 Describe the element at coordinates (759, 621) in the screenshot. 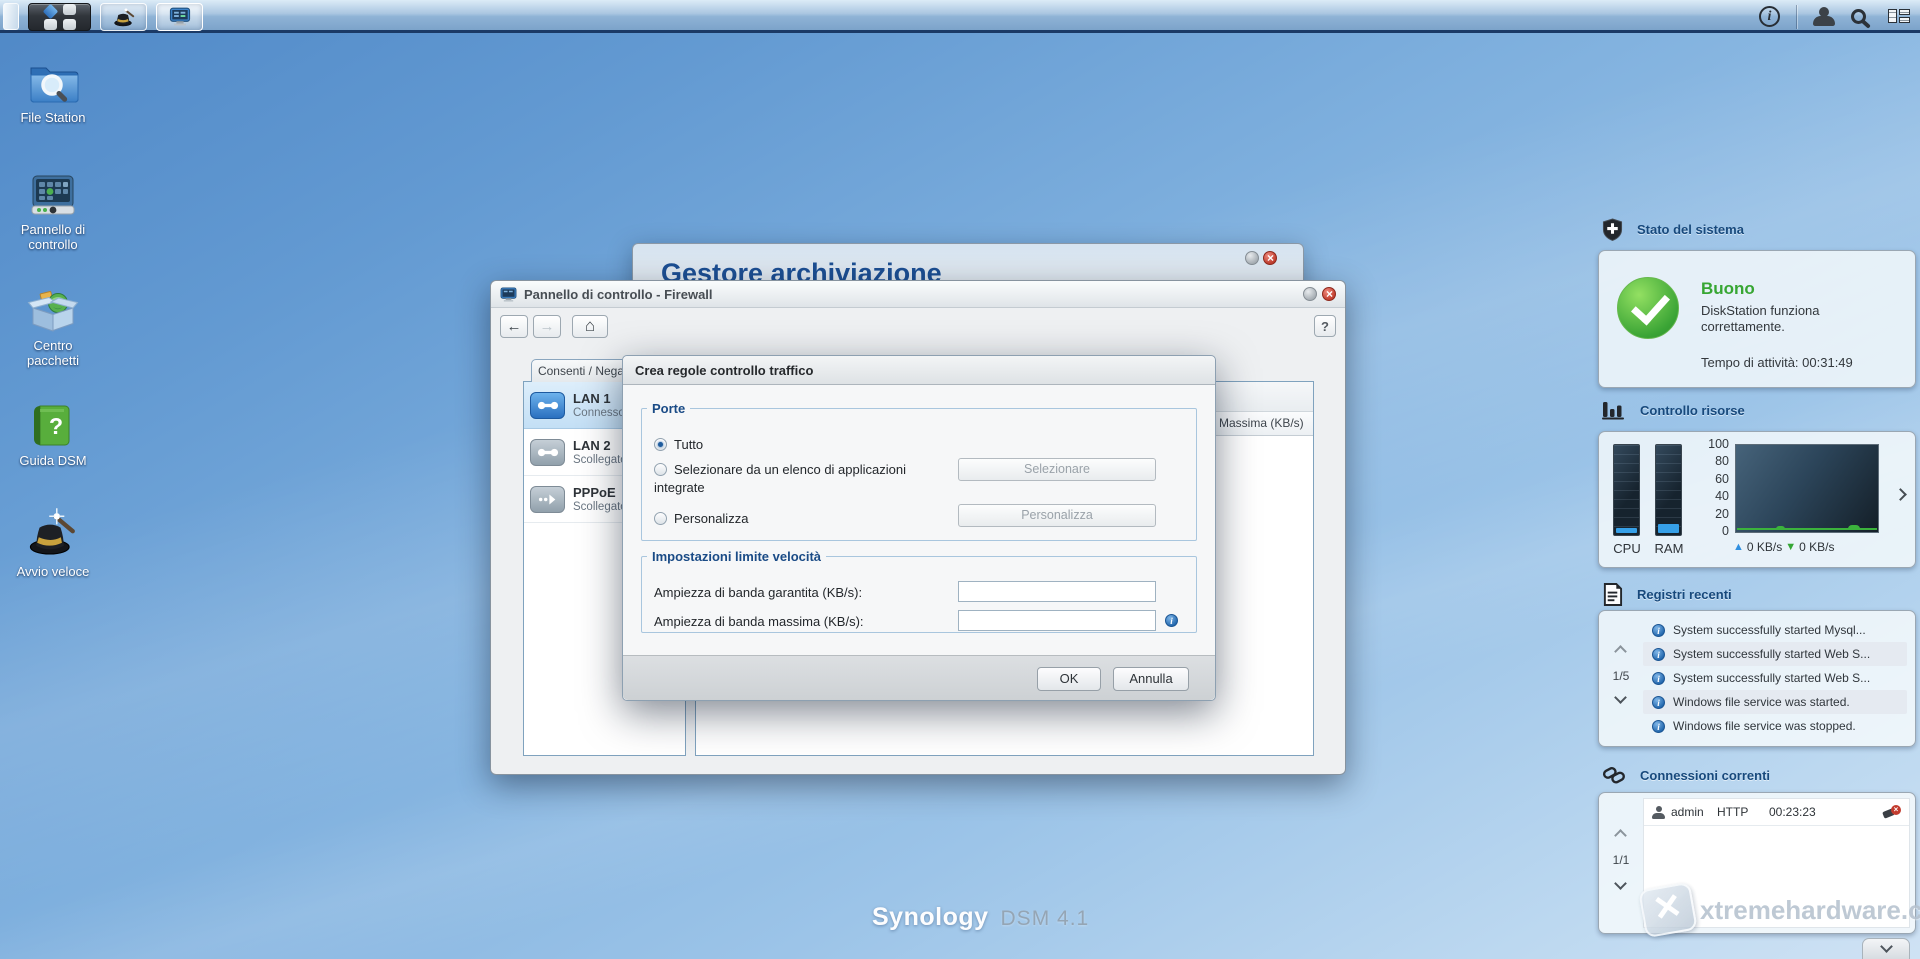

I see `max-bandwidth-label: Ampiezza di banda massima (KB/s):` at that location.